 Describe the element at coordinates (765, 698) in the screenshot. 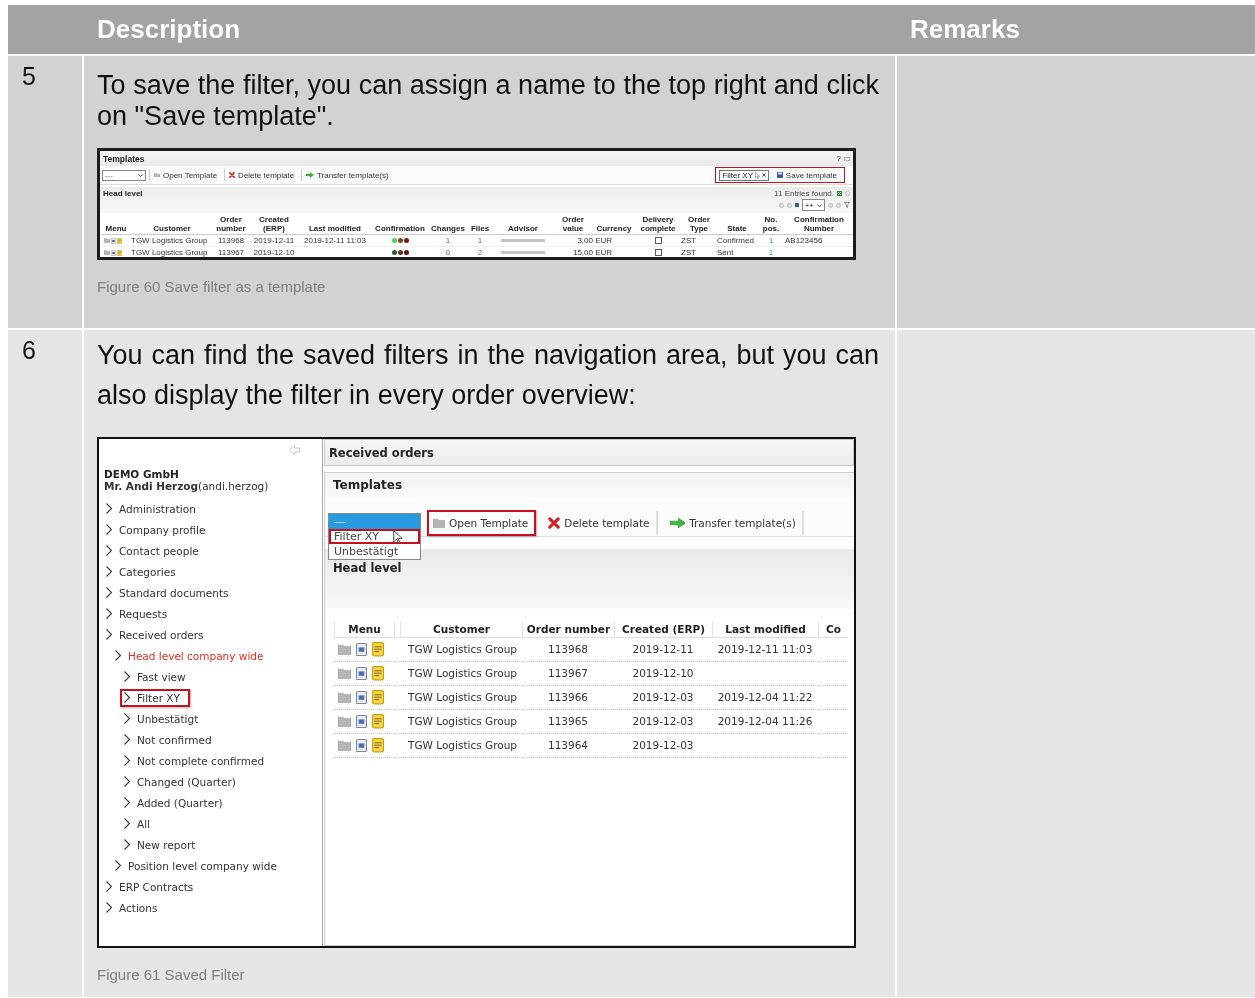

I see `table-cell: 2019-12-04 11:22` at that location.